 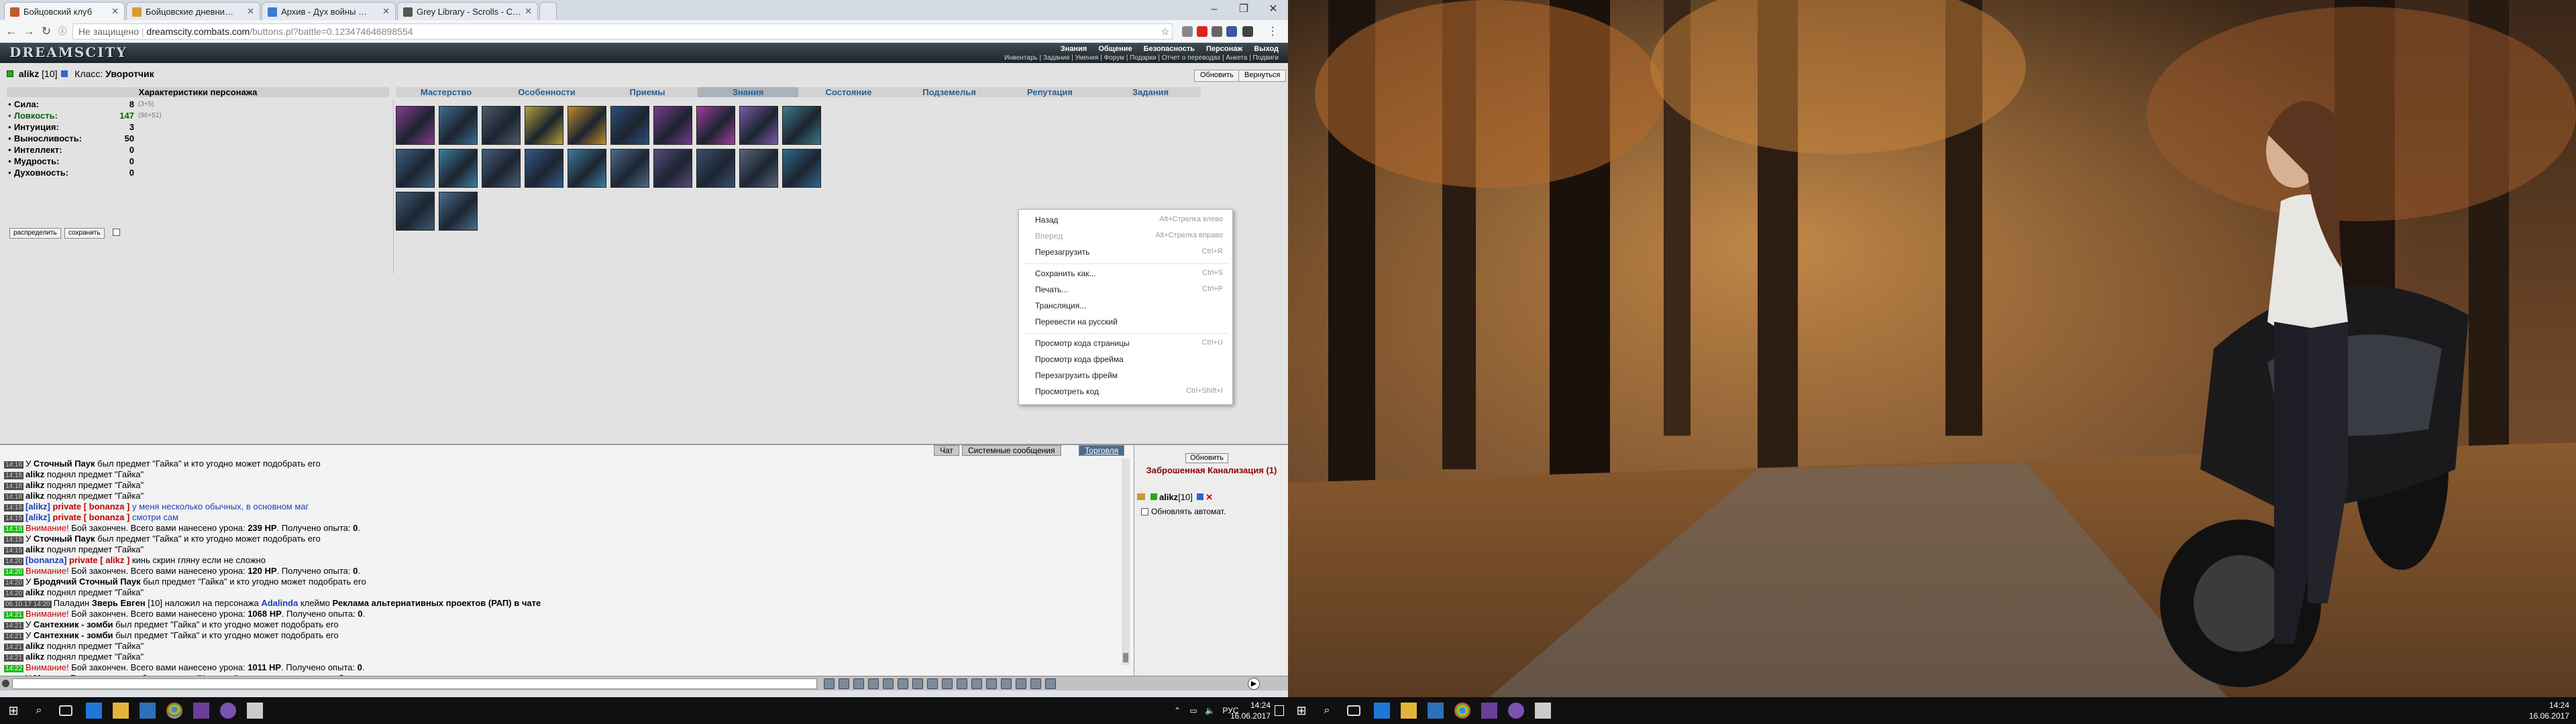 What do you see at coordinates (1129, 345) in the screenshot?
I see `context-menu-item: Просмотр кода страницы Ctrl+U` at bounding box center [1129, 345].